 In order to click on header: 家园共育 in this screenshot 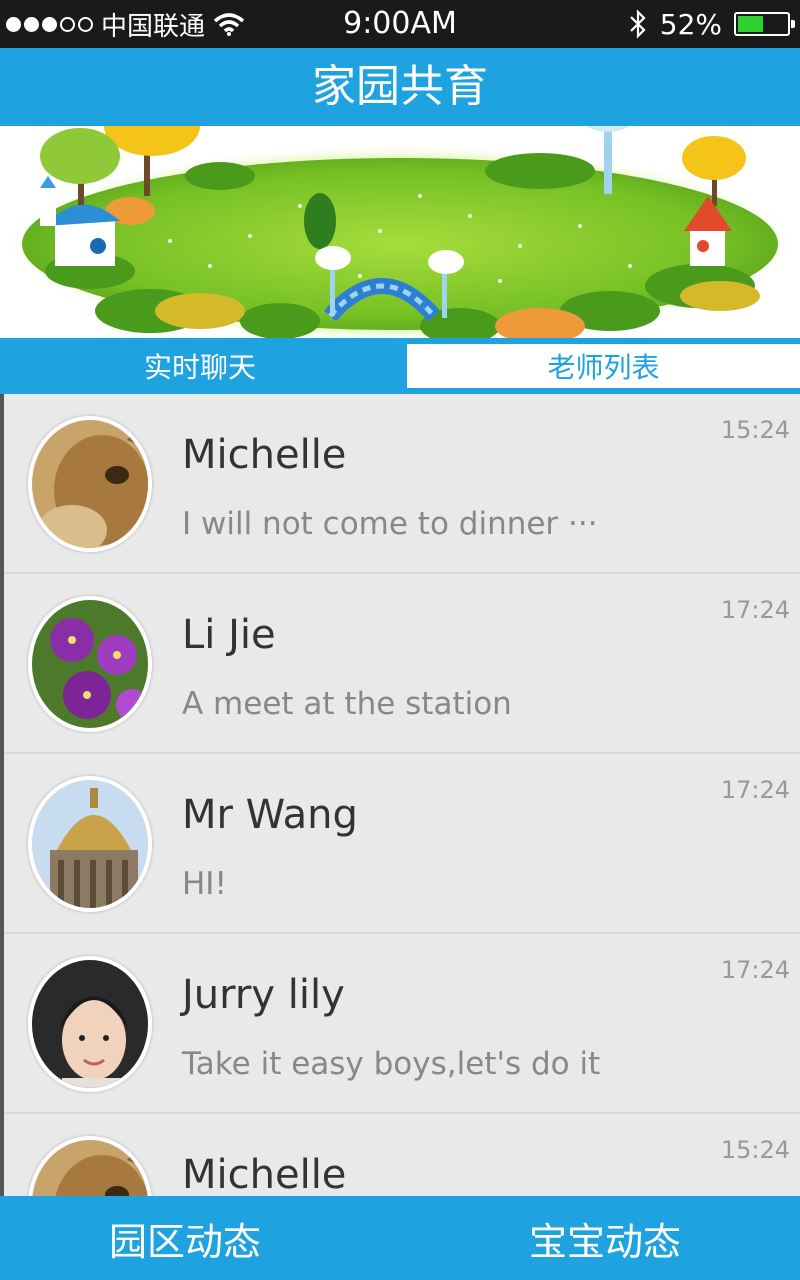, I will do `click(400, 87)`.